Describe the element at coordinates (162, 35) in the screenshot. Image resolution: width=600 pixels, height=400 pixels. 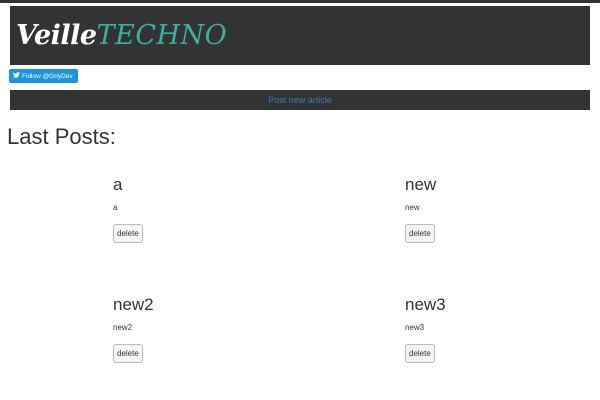
I see `logo-text-techno: TECHNO` at that location.